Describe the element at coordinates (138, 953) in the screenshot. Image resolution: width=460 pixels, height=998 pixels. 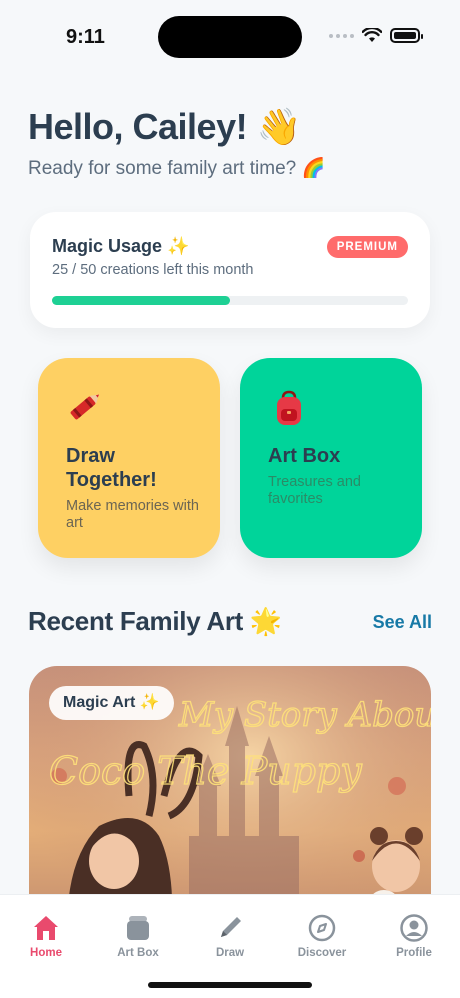
I see `tab-art-box-label: Art Box` at that location.